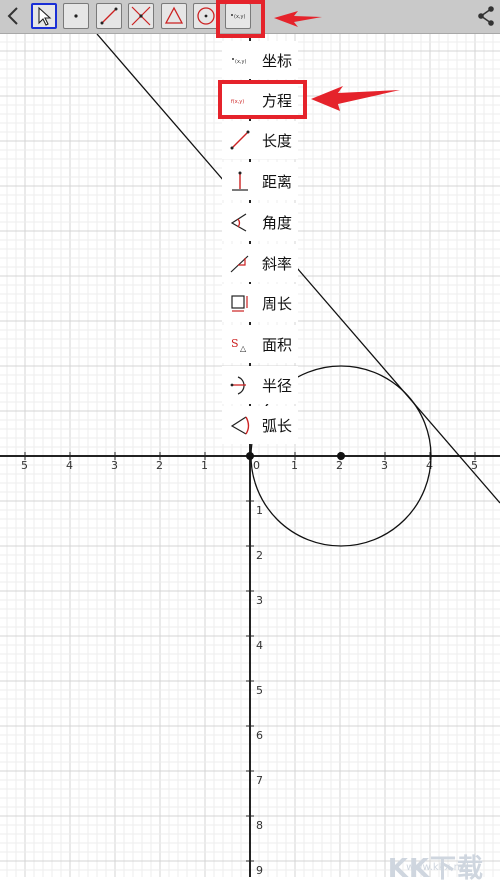  What do you see at coordinates (259, 645) in the screenshot?
I see `y-tick-label: 4` at bounding box center [259, 645].